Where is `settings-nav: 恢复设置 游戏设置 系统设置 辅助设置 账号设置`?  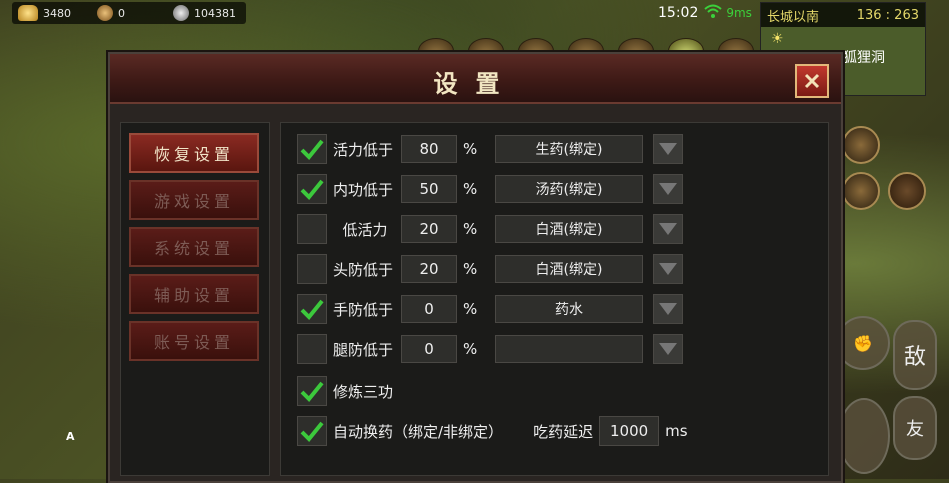
settings-nav: 恢复设置 游戏设置 系统设置 辅助设置 账号设置 is located at coordinates (195, 299).